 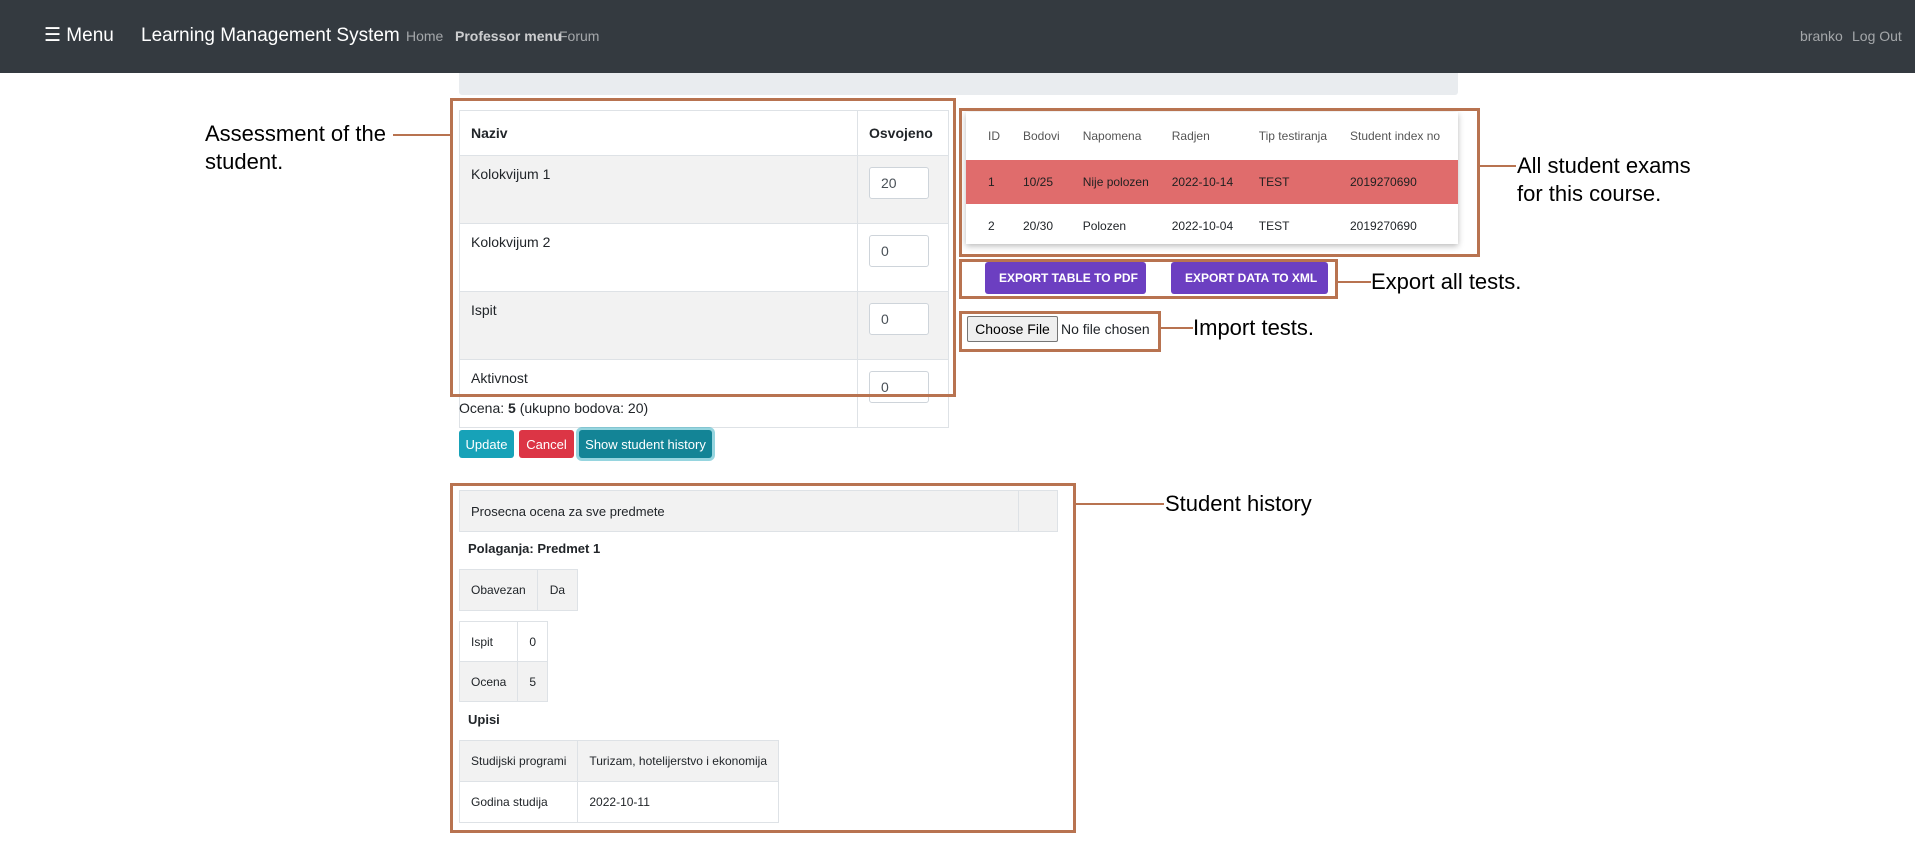 I want to click on import-annotation-box, so click(x=1060, y=331).